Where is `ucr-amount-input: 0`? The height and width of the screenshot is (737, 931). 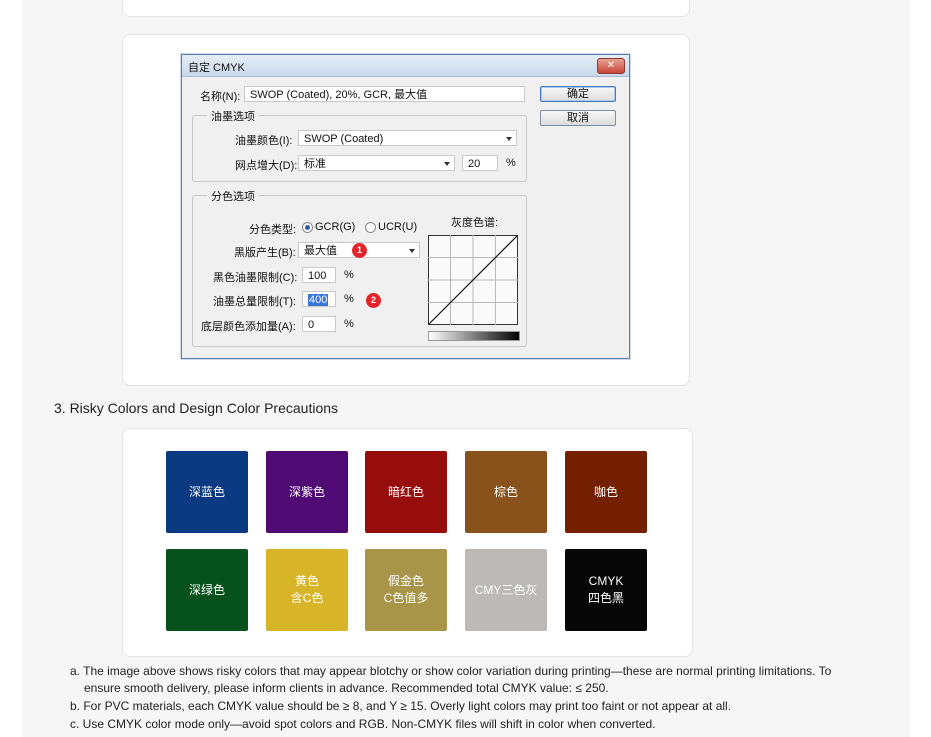
ucr-amount-input: 0 is located at coordinates (319, 324).